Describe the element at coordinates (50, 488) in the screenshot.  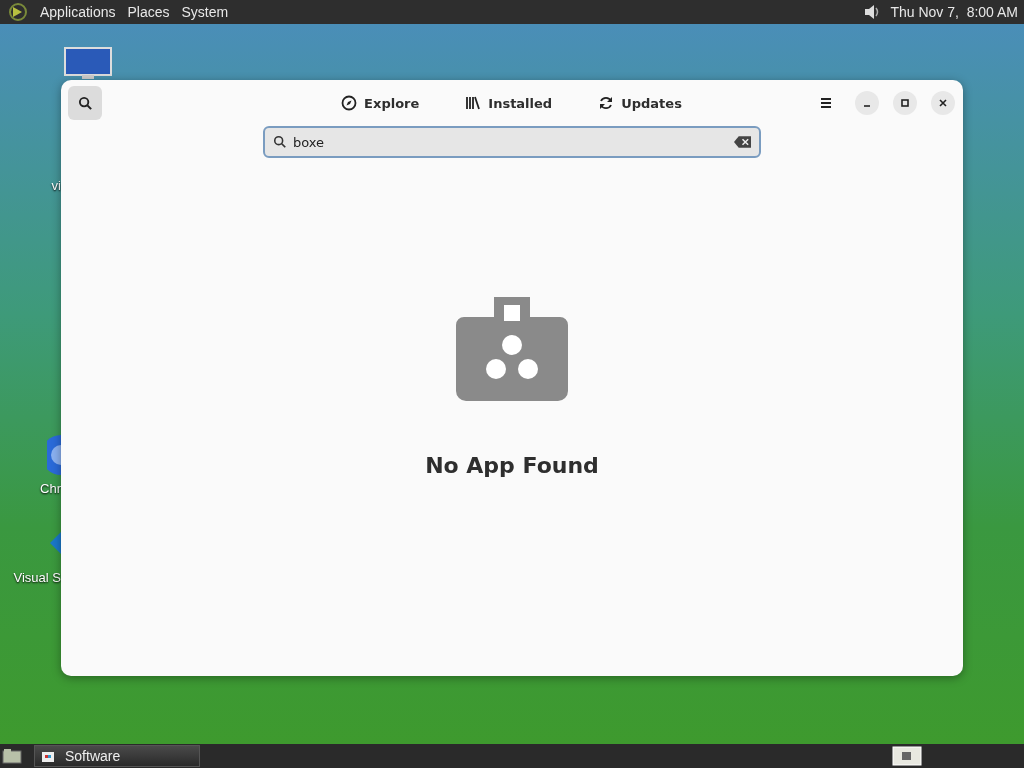
I see `desktop-icon-label: Chr` at that location.